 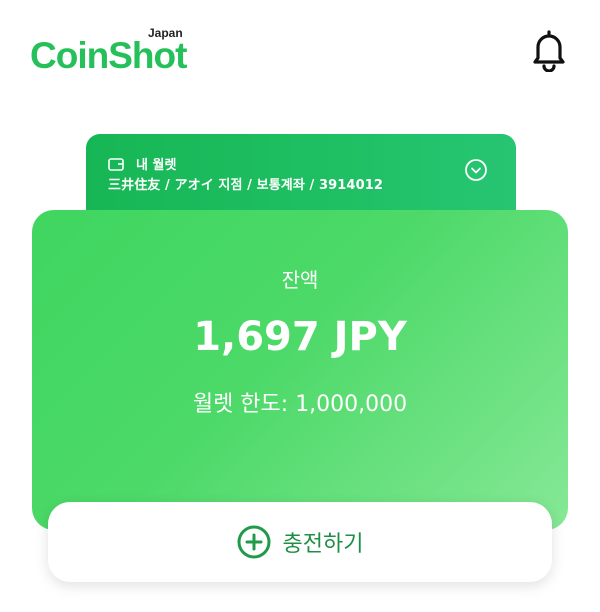 What do you see at coordinates (116, 163) in the screenshot?
I see `wallet-icon` at bounding box center [116, 163].